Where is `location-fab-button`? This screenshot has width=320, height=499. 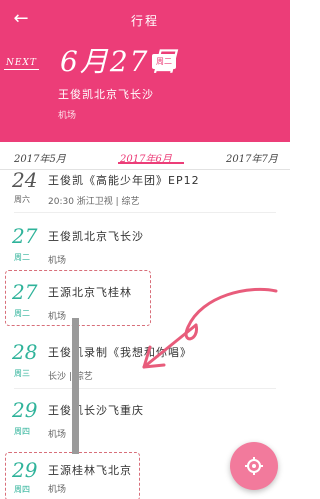 location-fab-button is located at coordinates (254, 466).